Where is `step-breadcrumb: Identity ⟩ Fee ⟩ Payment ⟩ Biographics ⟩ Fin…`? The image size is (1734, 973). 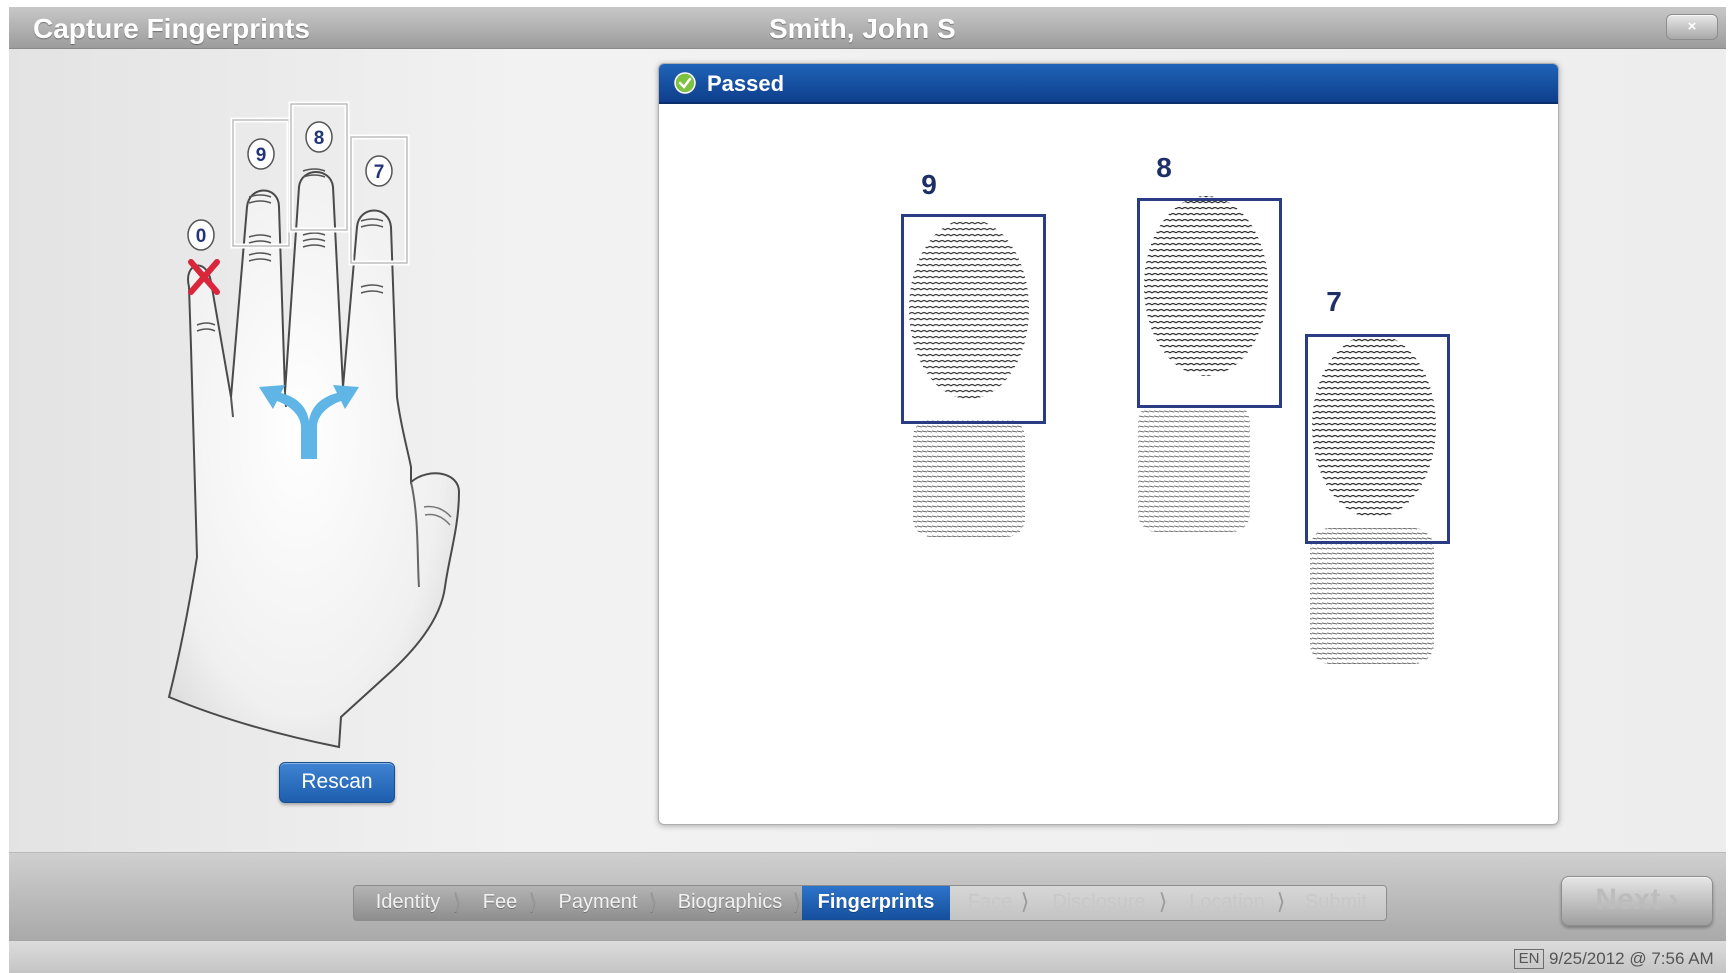 step-breadcrumb: Identity ⟩ Fee ⟩ Payment ⟩ Biographics ⟩ Fin… is located at coordinates (870, 903).